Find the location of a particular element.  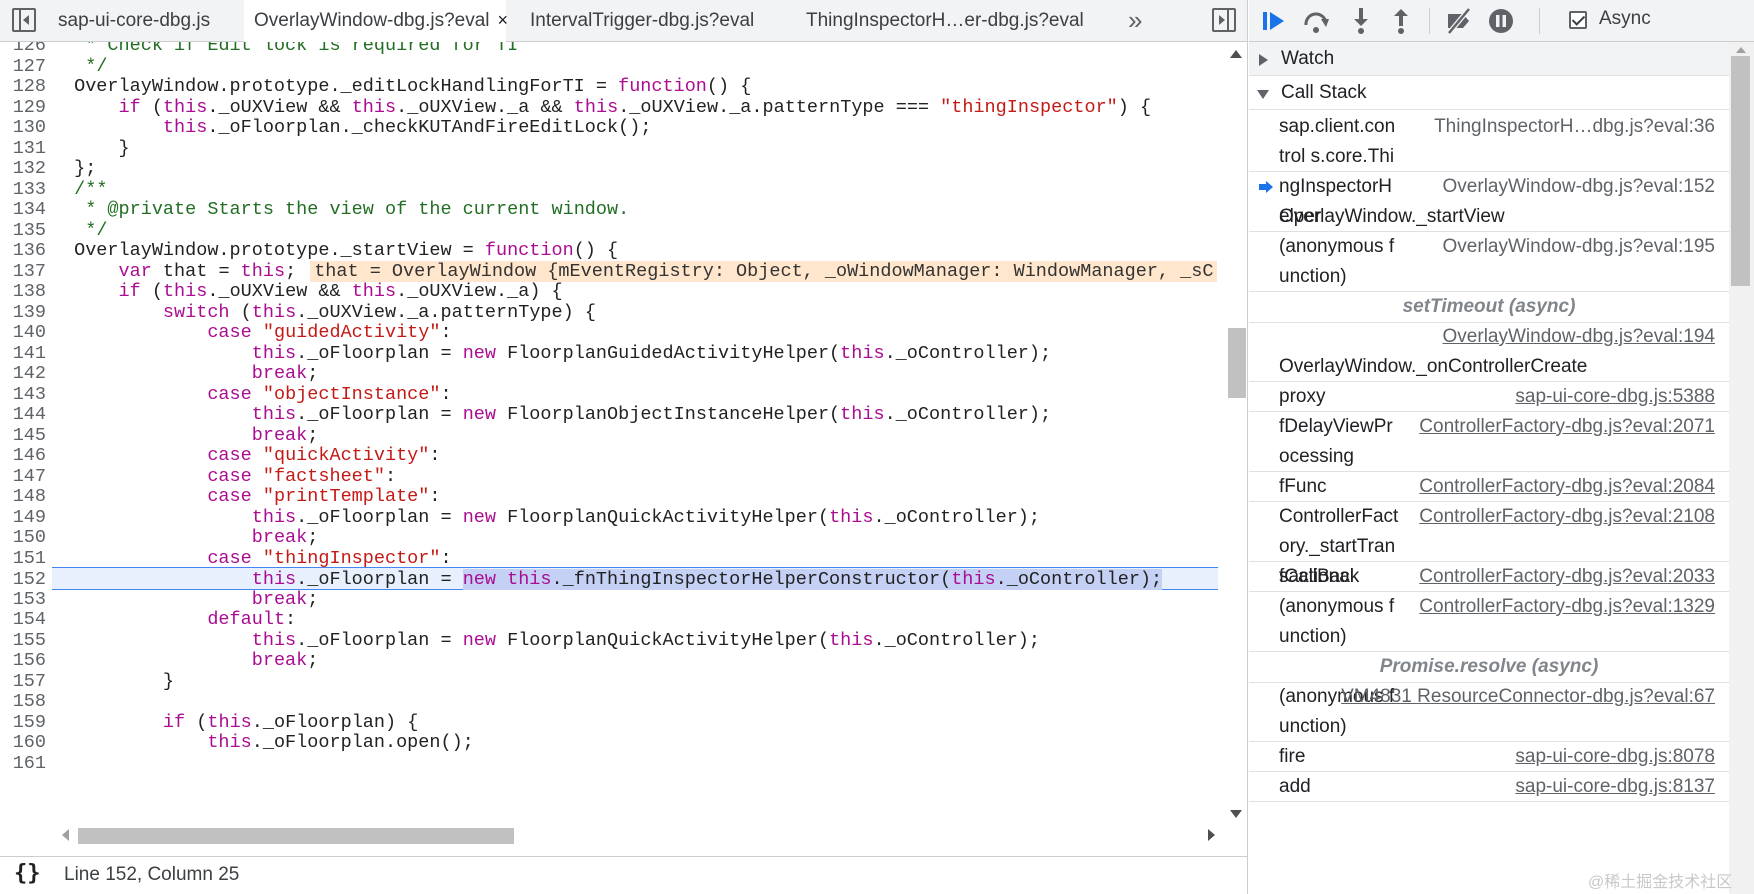

call-frame: add sap-ui-core-dbg.js:8137 is located at coordinates (1489, 787).